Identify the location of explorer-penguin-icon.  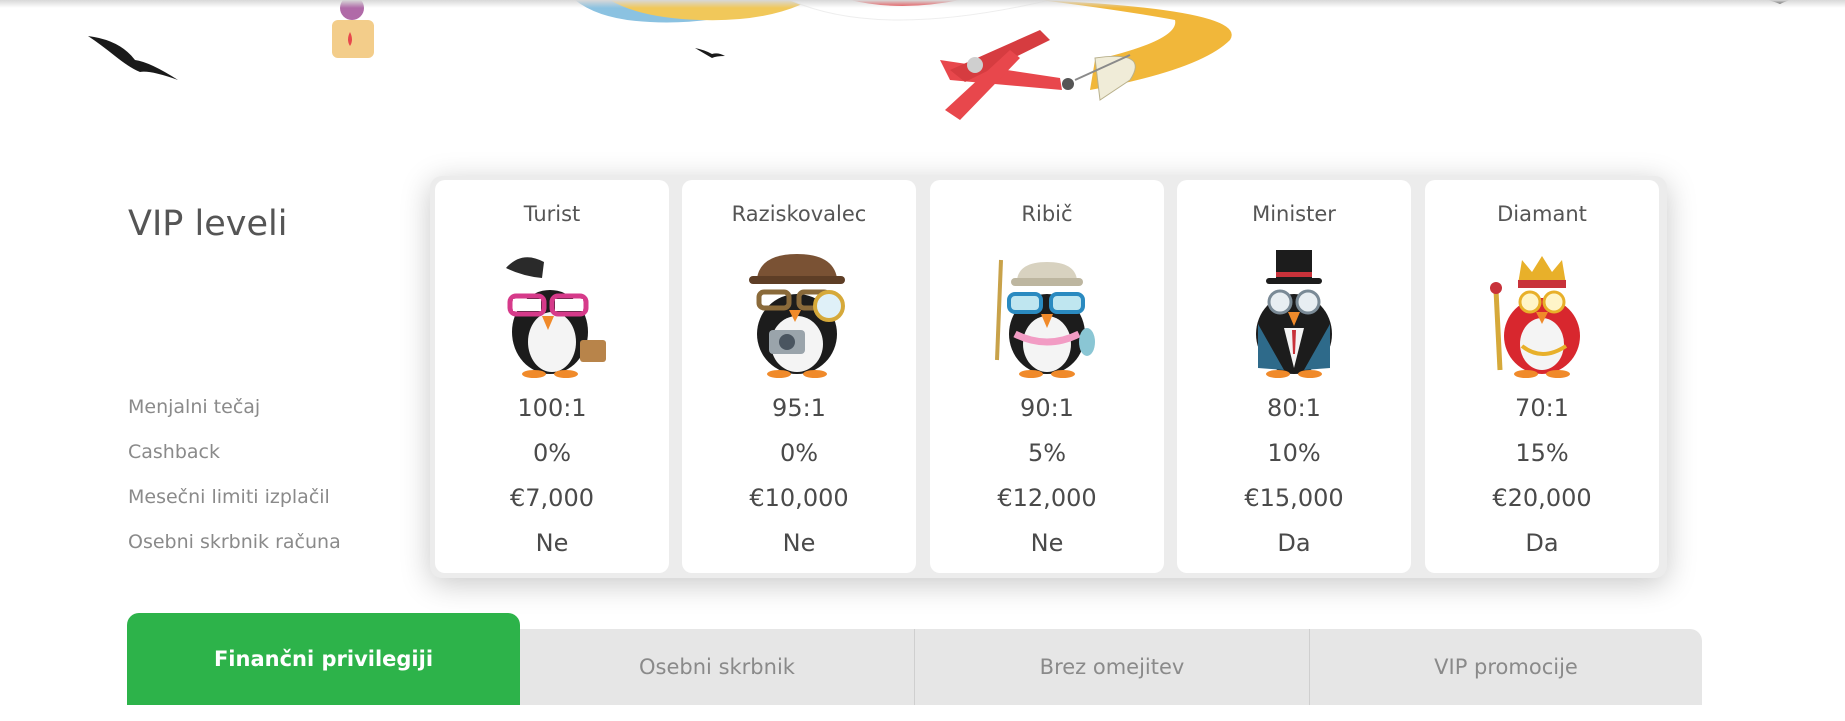
(797, 316).